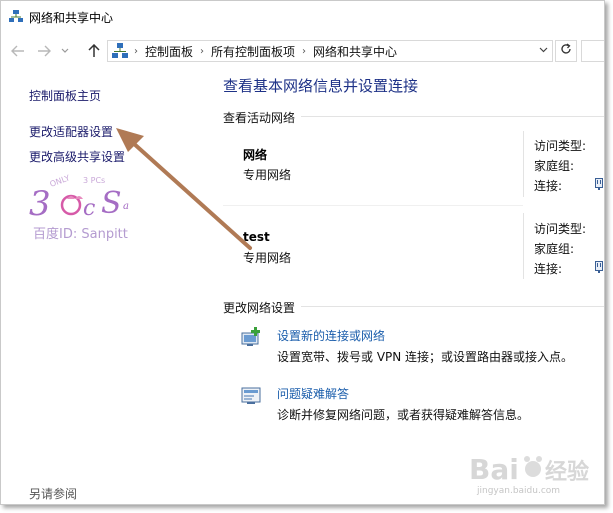  Describe the element at coordinates (321, 86) in the screenshot. I see `page-title: 查看基本网络信息并设置连接` at that location.